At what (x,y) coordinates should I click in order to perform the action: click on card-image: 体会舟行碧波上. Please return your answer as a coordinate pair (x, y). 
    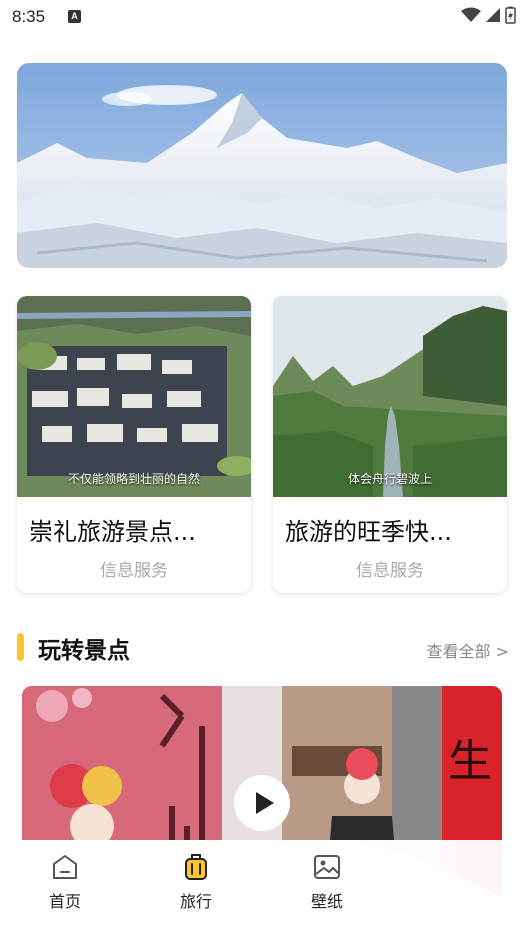
    Looking at the image, I should click on (390, 396).